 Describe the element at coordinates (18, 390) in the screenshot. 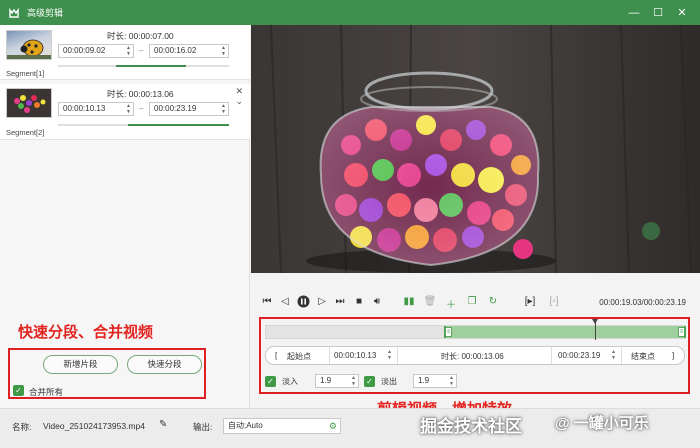

I see `merge-all-checkbox: ✓` at that location.